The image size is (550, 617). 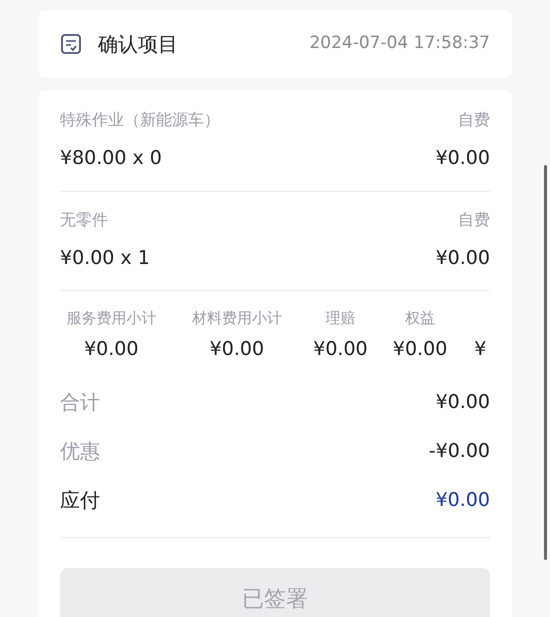 What do you see at coordinates (111, 318) in the screenshot?
I see `summary-label: 服务费用小计` at bounding box center [111, 318].